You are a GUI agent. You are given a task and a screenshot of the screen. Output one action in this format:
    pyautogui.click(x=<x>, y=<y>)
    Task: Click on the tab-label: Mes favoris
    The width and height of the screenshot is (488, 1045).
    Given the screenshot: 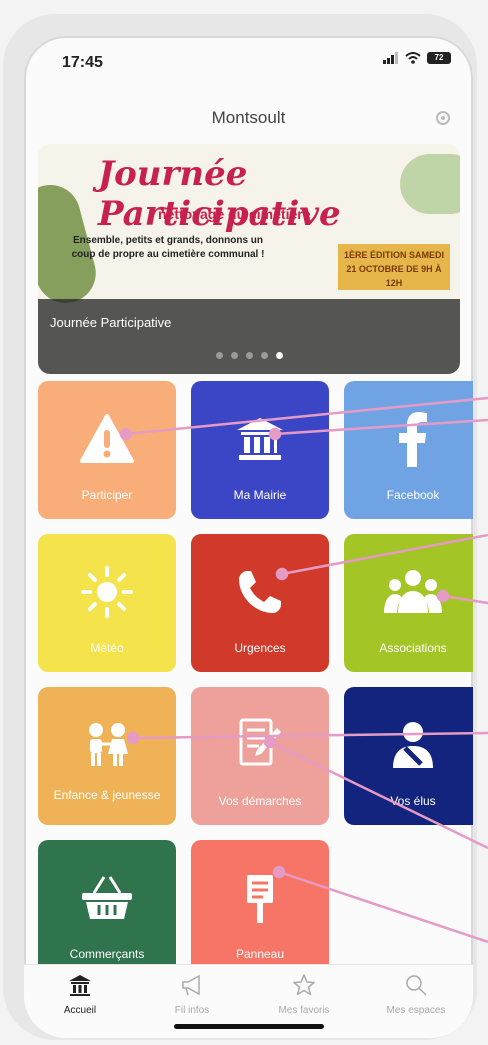 What is the action you would take?
    pyautogui.click(x=304, y=1010)
    